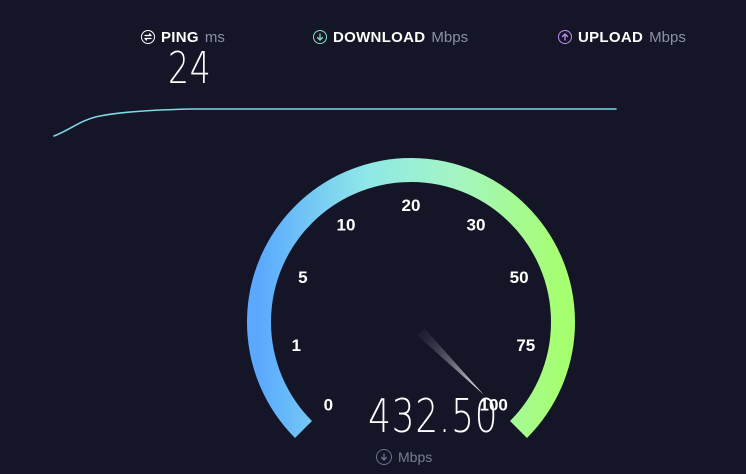  What do you see at coordinates (411, 205) in the screenshot?
I see `gauge-tick-label: 20` at bounding box center [411, 205].